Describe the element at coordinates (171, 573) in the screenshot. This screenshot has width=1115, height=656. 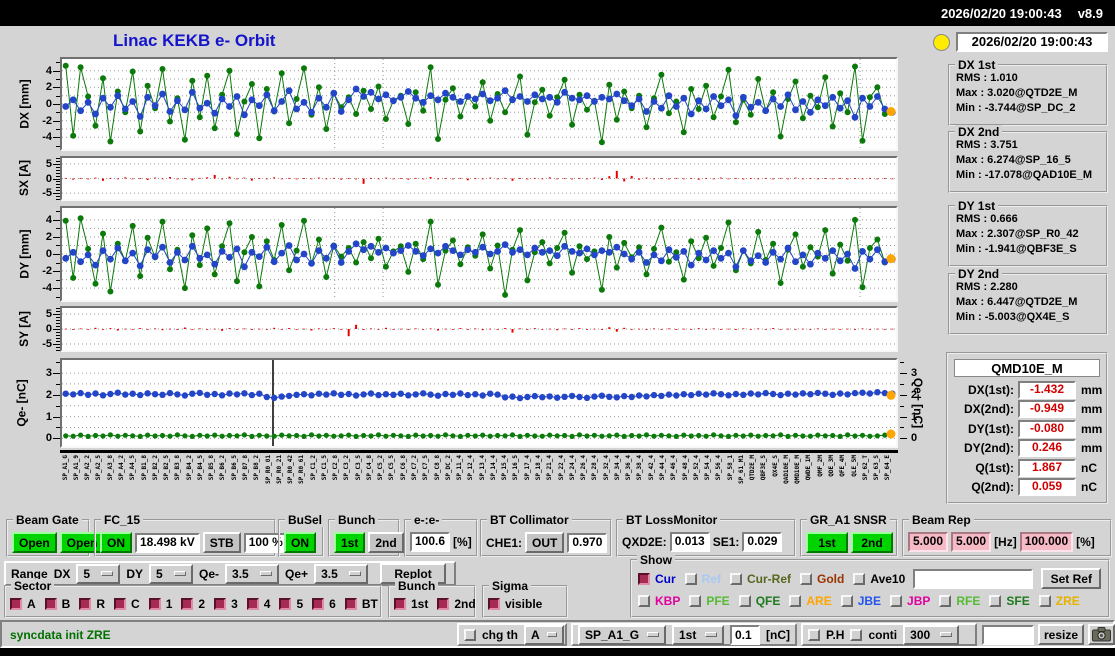
I see `range-dy-dropdown: 5` at that location.